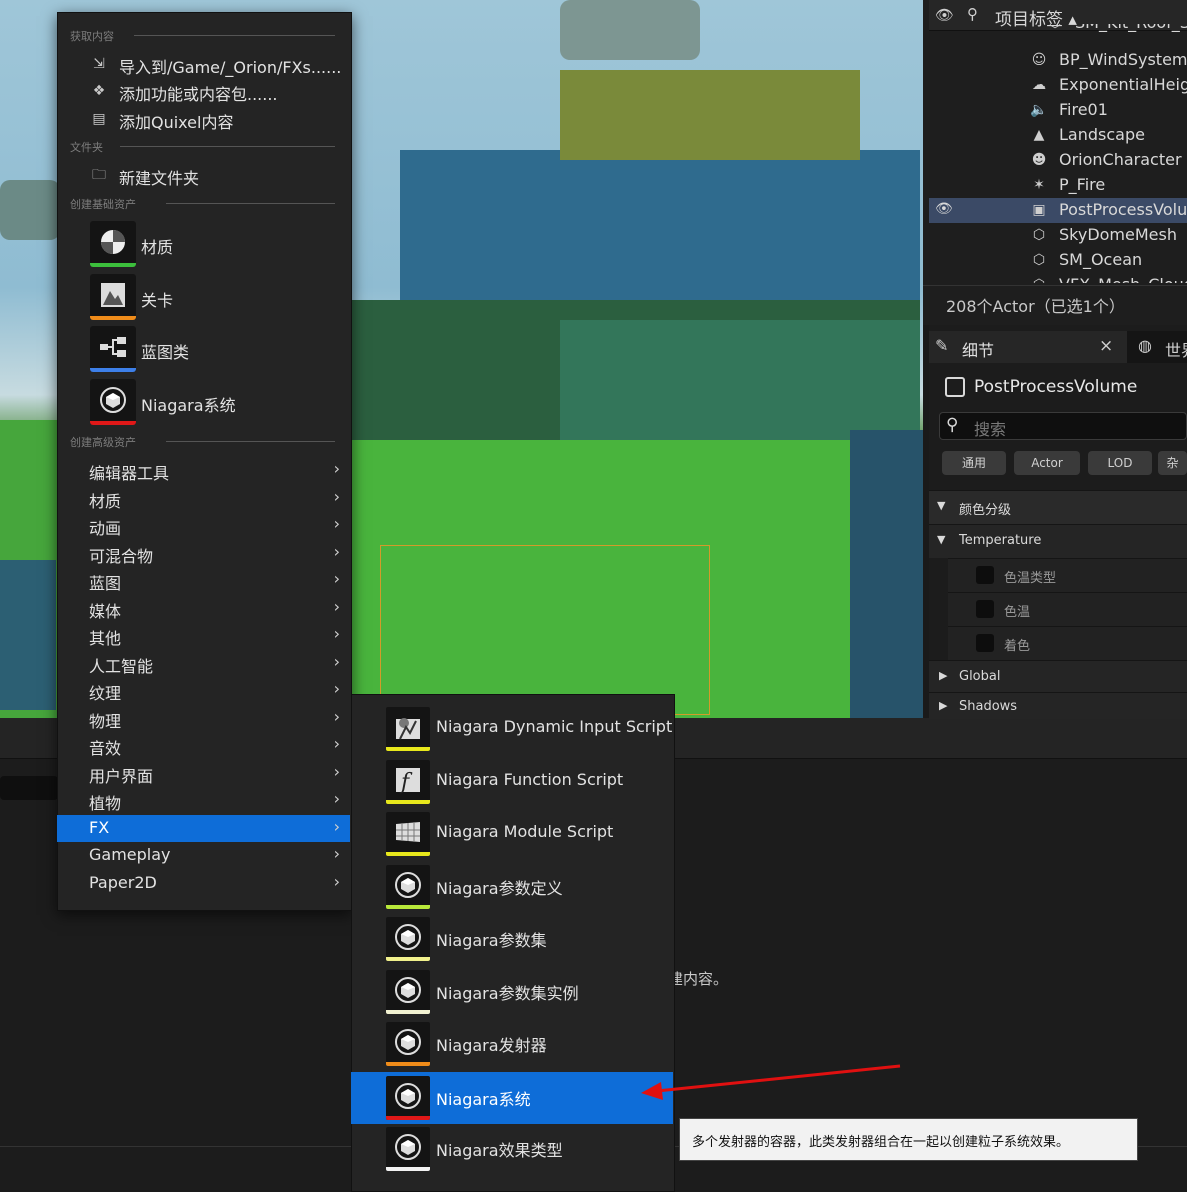 The height and width of the screenshot is (1192, 1187). Describe the element at coordinates (203, 828) in the screenshot. I see `menu-item-category: FX ›` at that location.